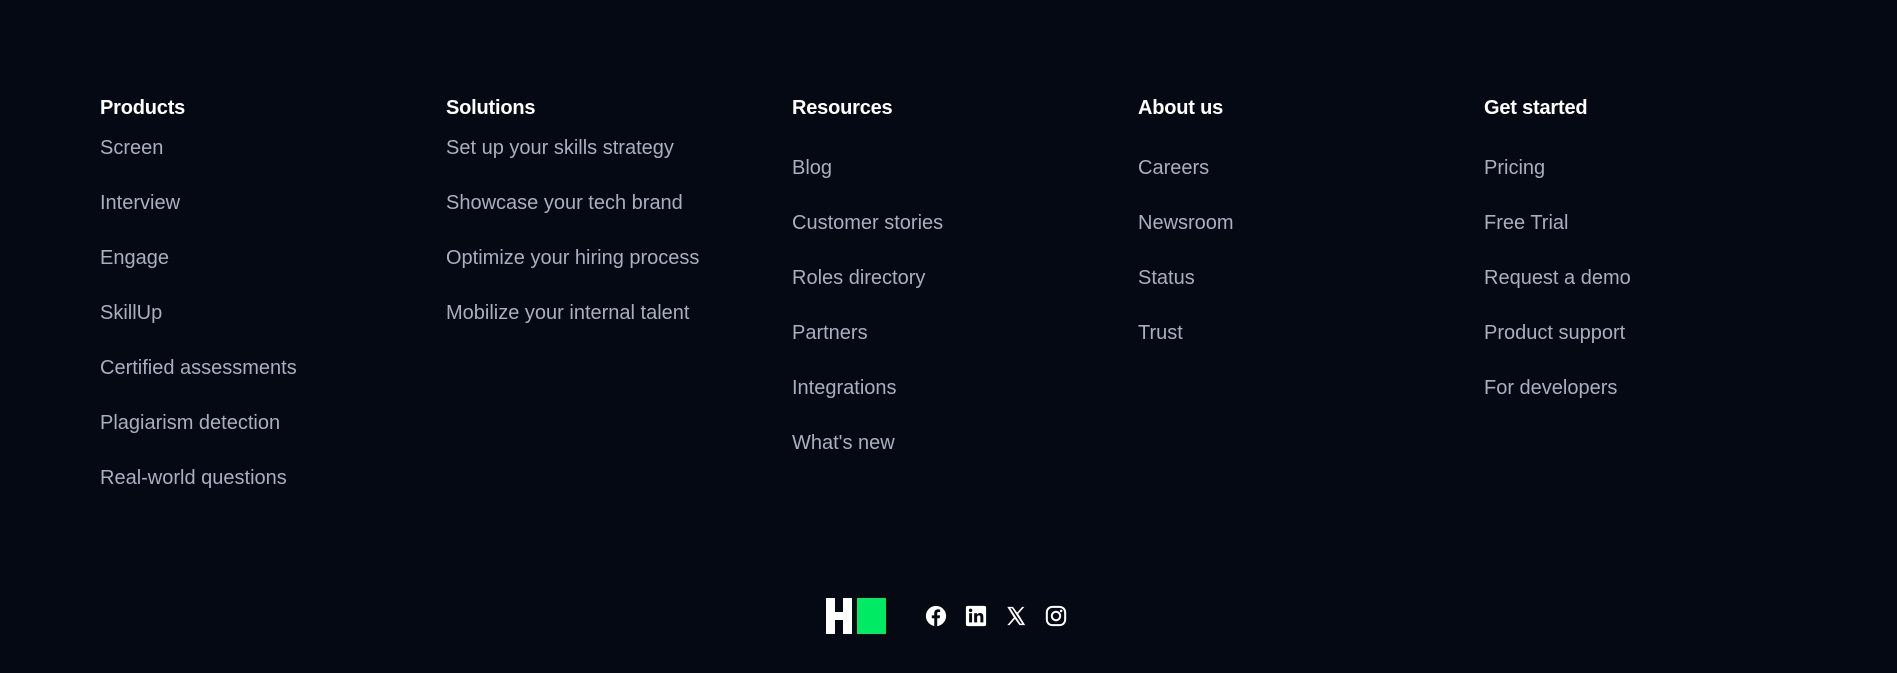 This screenshot has height=673, width=1897. I want to click on column-heading-products: Products, so click(143, 108).